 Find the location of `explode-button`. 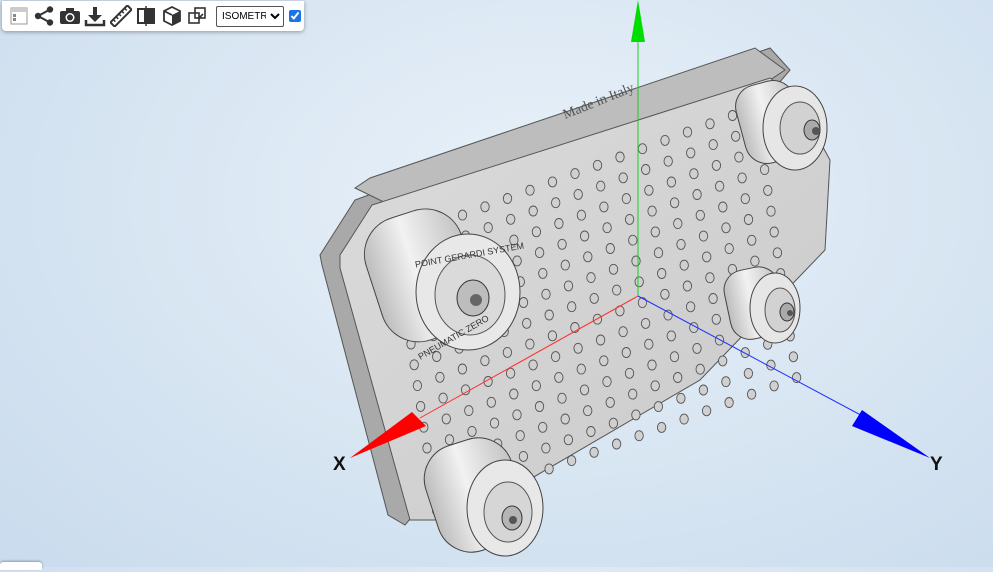

explode-button is located at coordinates (198, 16).